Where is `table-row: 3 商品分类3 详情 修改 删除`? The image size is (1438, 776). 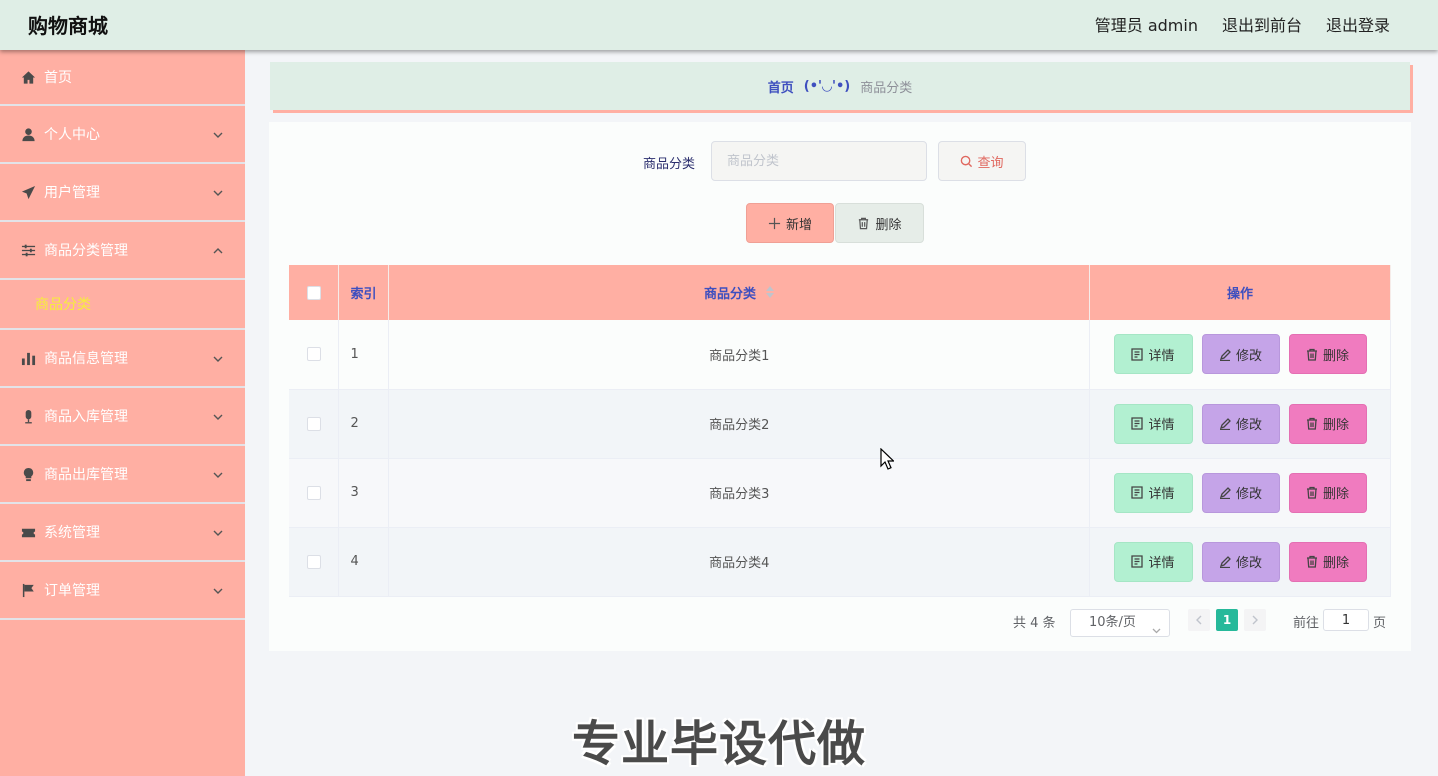 table-row: 3 商品分类3 详情 修改 删除 is located at coordinates (840, 493).